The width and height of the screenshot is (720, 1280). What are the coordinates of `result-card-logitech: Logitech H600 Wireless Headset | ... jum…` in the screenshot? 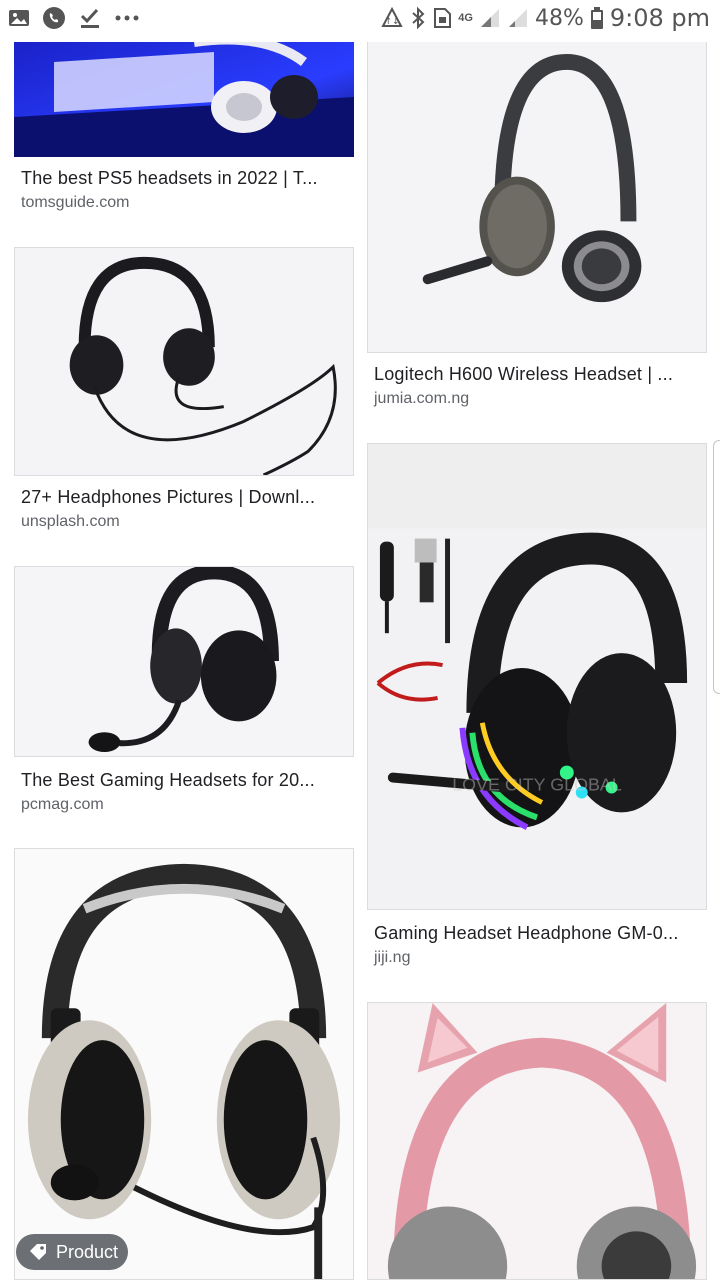 It's located at (537, 232).